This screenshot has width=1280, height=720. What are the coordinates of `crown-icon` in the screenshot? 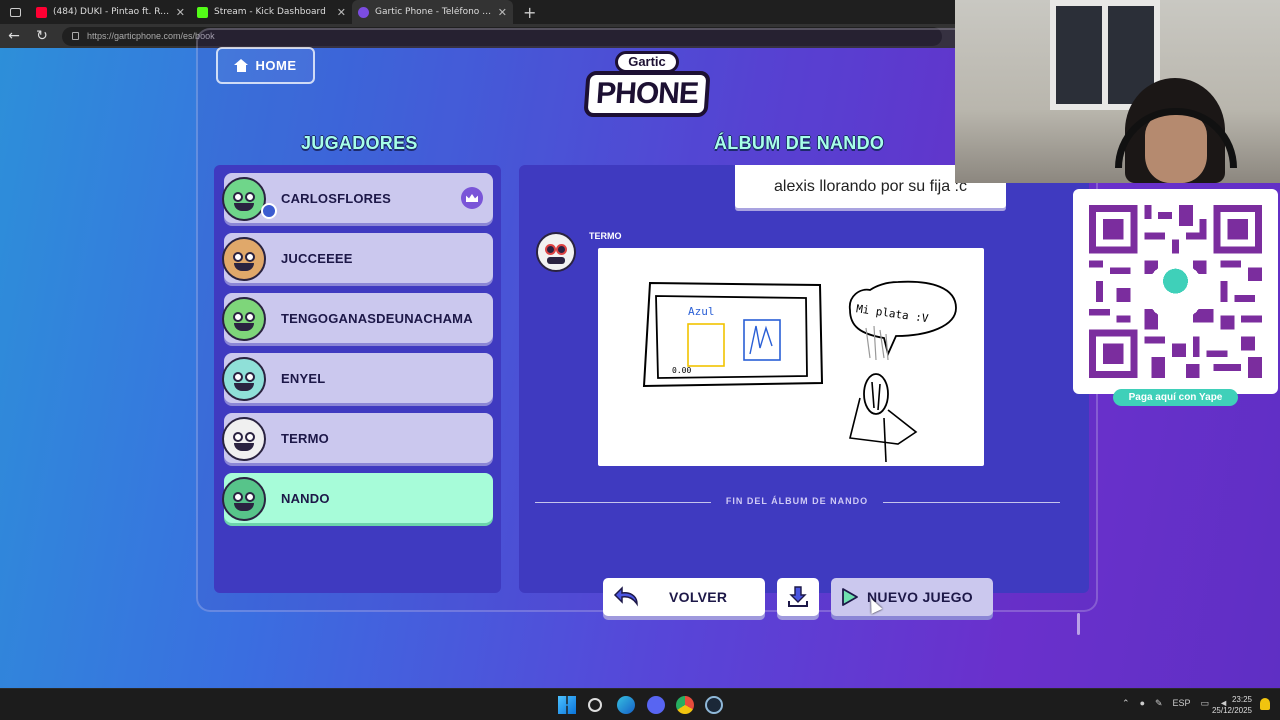 It's located at (472, 198).